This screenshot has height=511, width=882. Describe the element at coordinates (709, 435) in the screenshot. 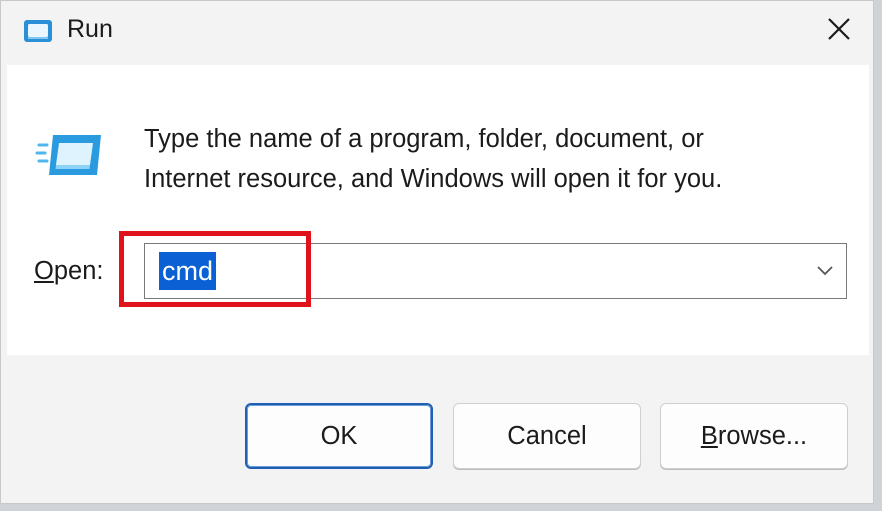

I see `browse-mnemonic: B` at that location.